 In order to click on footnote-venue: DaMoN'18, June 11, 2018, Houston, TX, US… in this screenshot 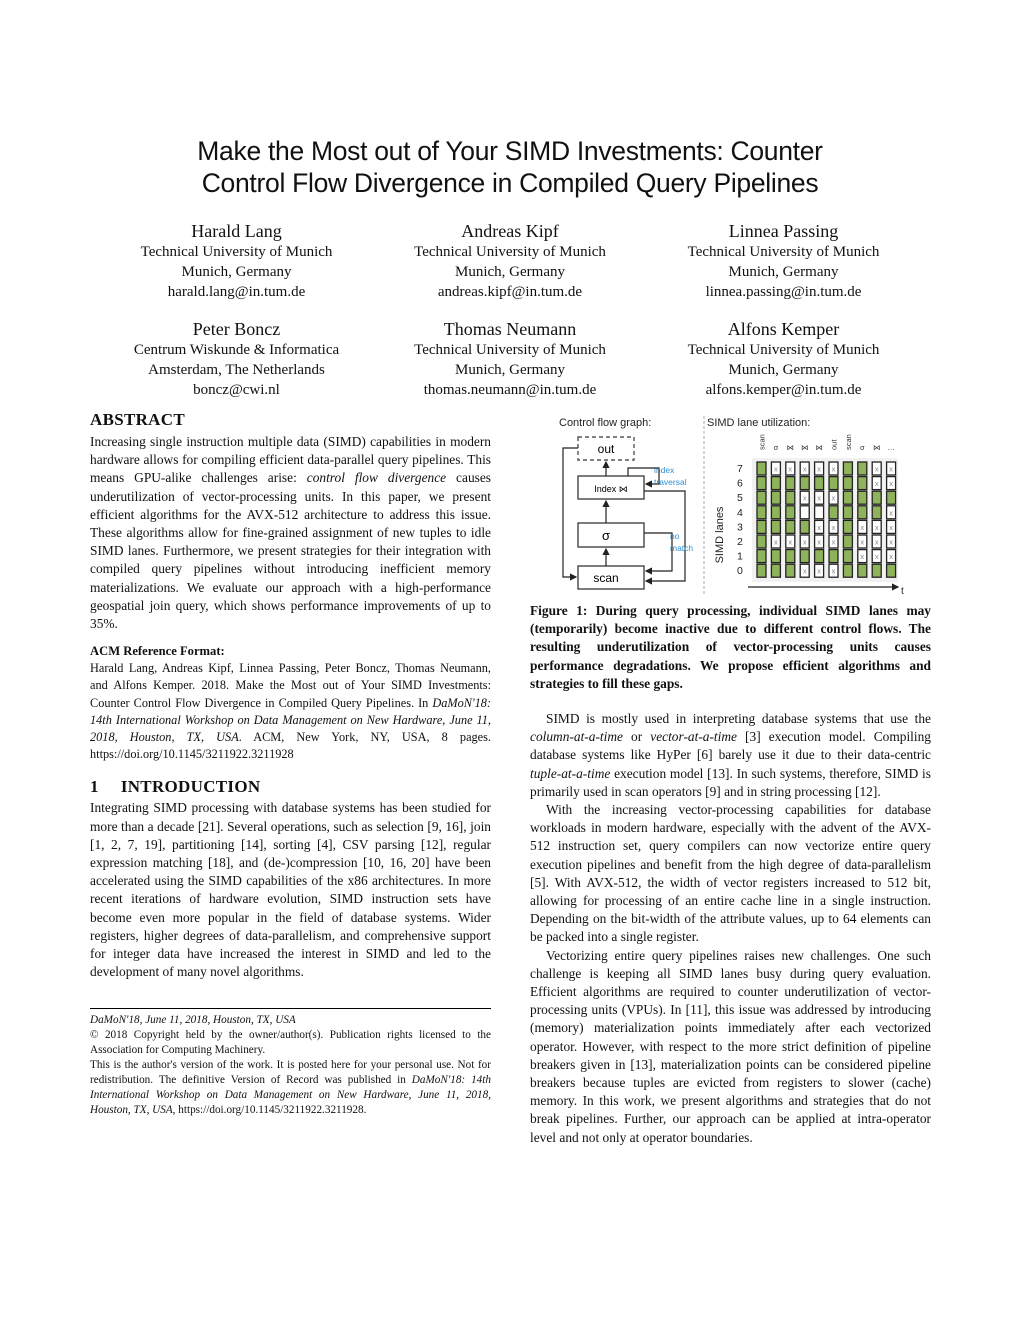, I will do `click(193, 1020)`.